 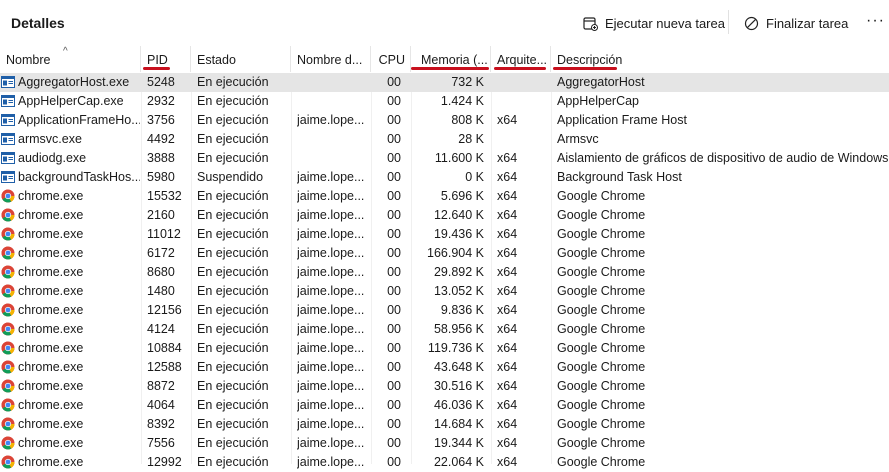 What do you see at coordinates (458, 424) in the screenshot?
I see `cell-mem: 14.684 K` at bounding box center [458, 424].